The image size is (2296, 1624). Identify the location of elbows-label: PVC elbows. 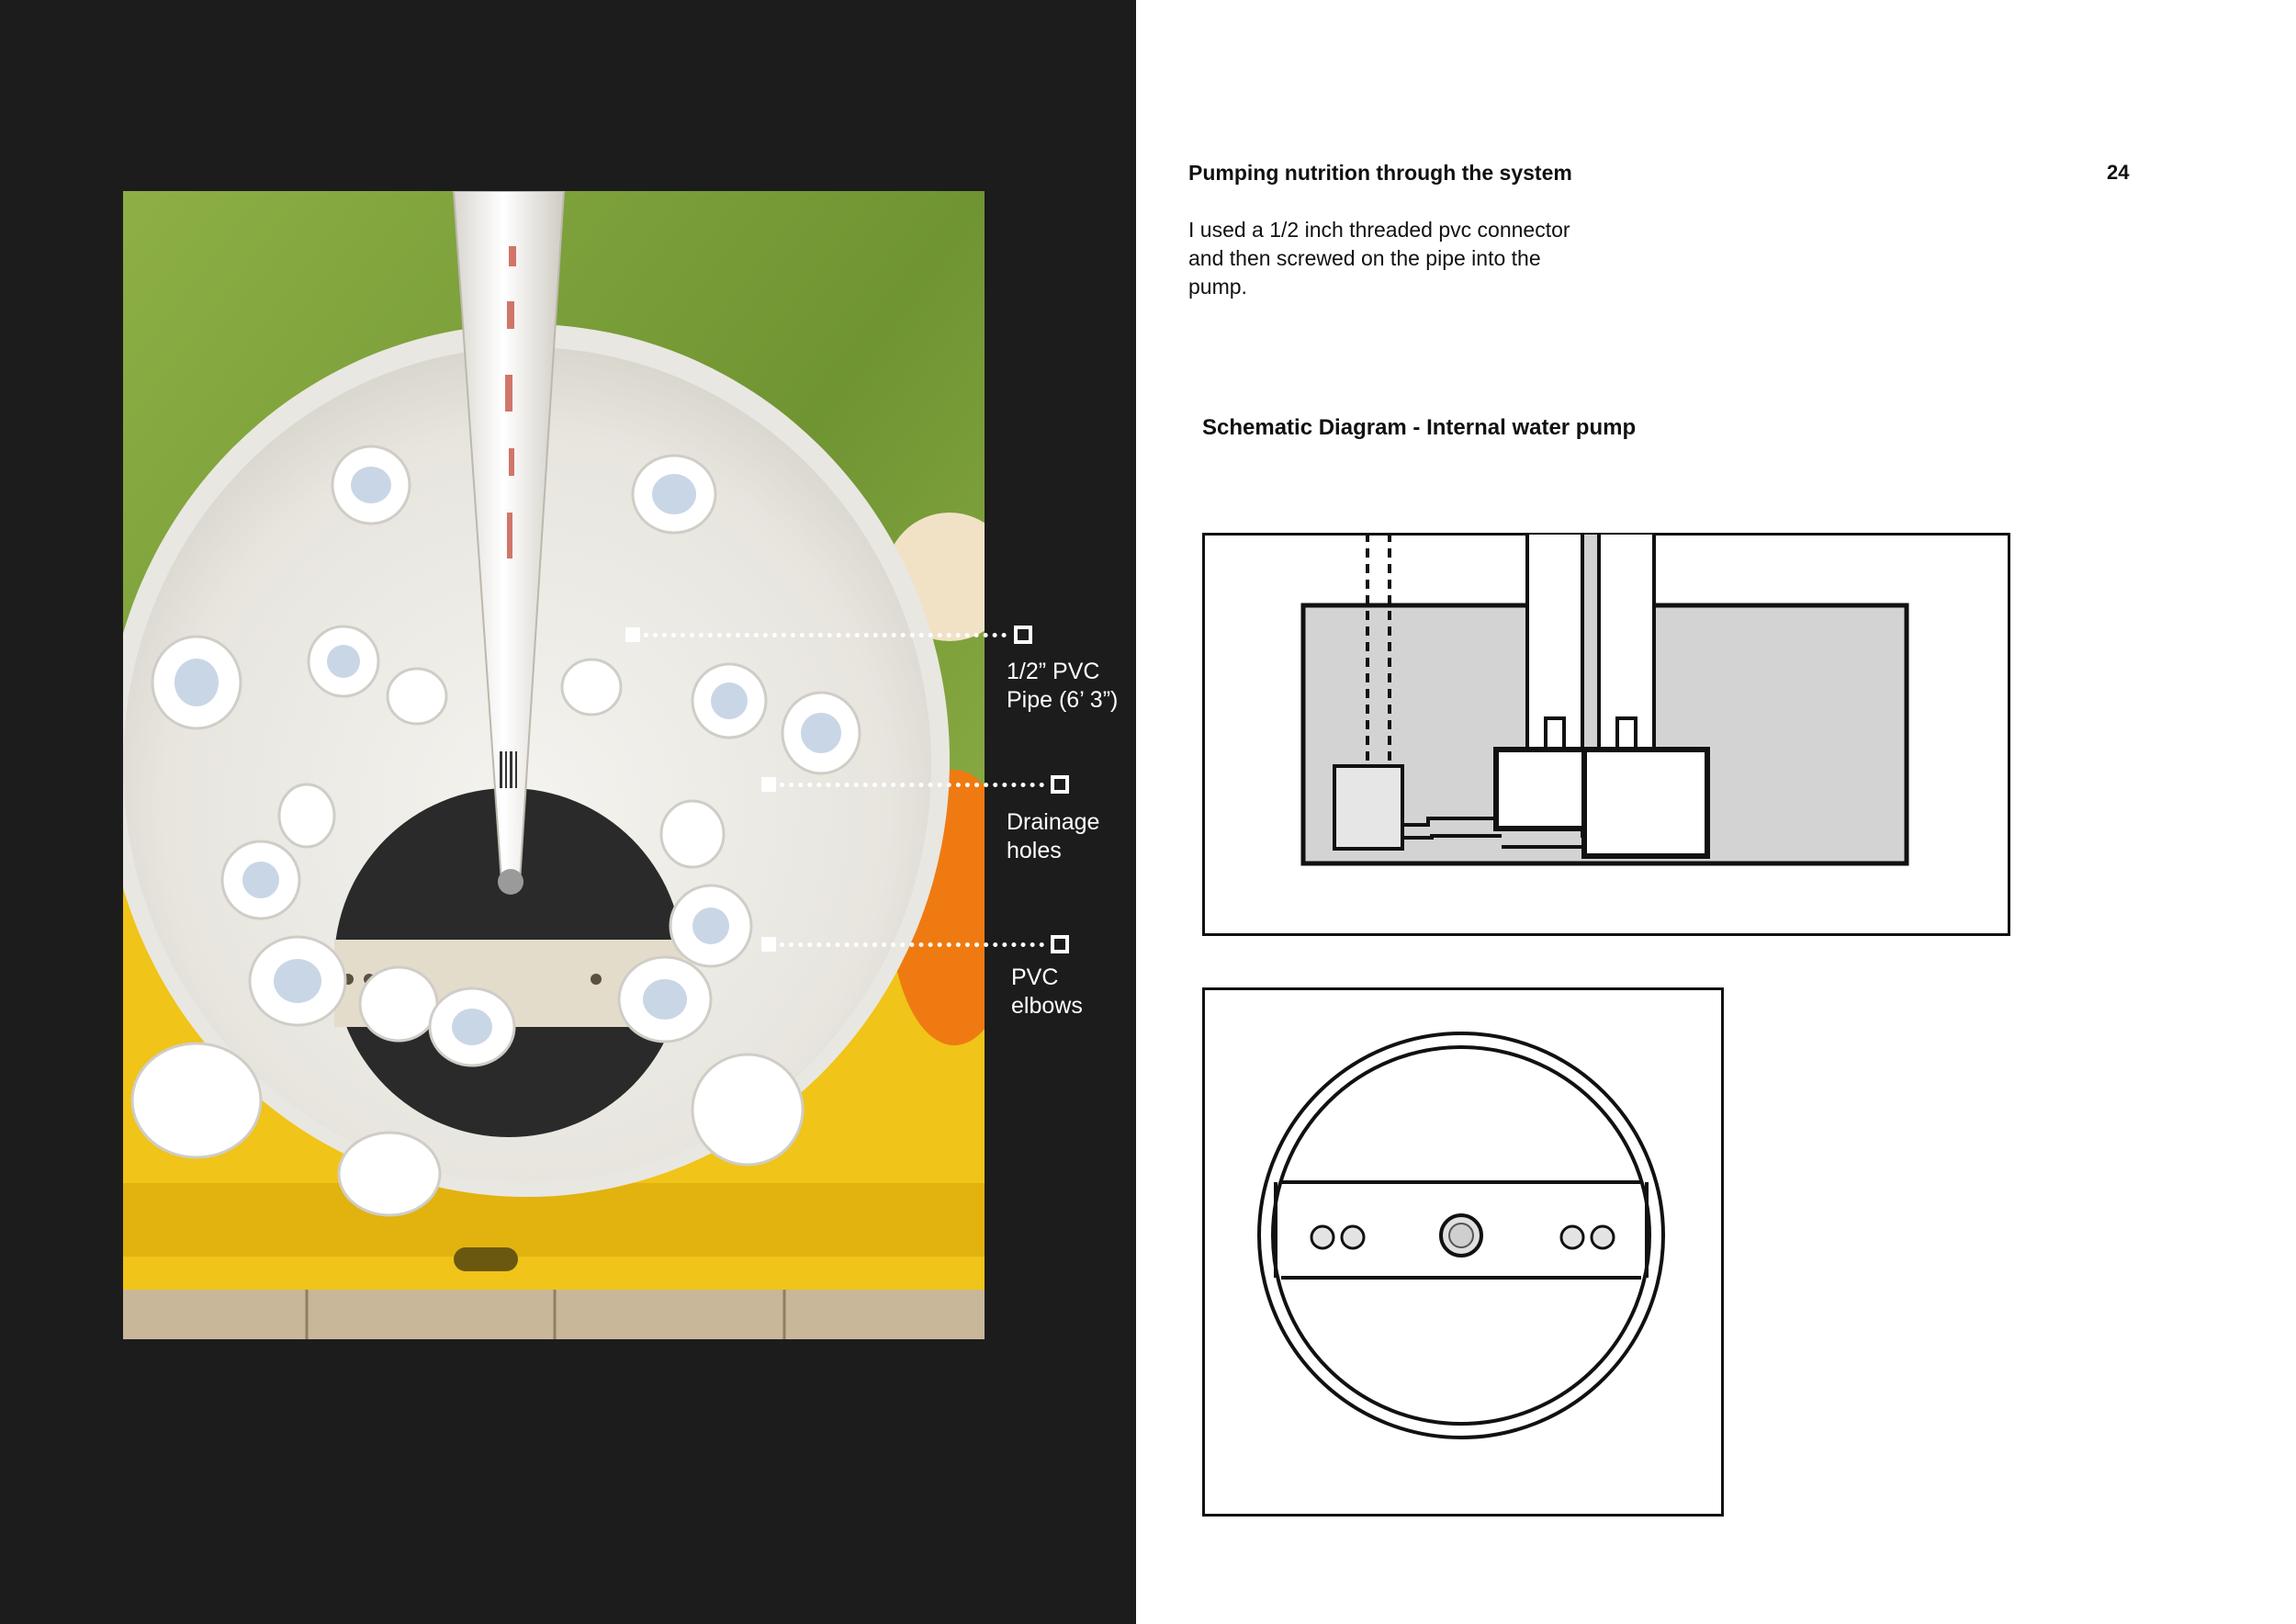
(1047, 991).